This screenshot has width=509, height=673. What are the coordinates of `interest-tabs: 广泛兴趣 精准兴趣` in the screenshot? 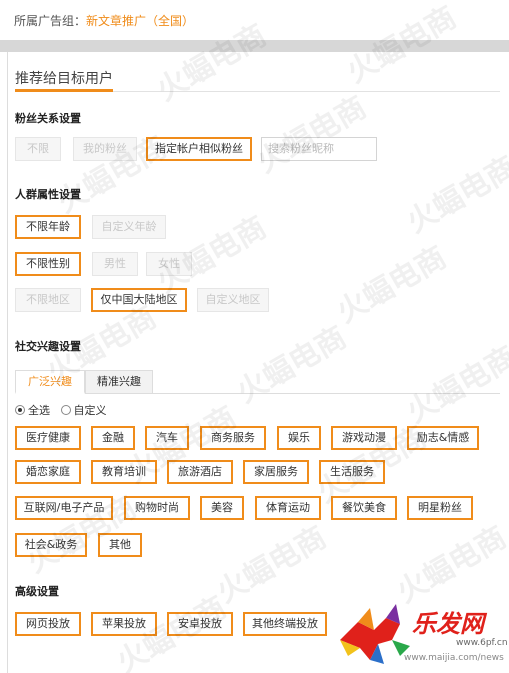 It's located at (85, 382).